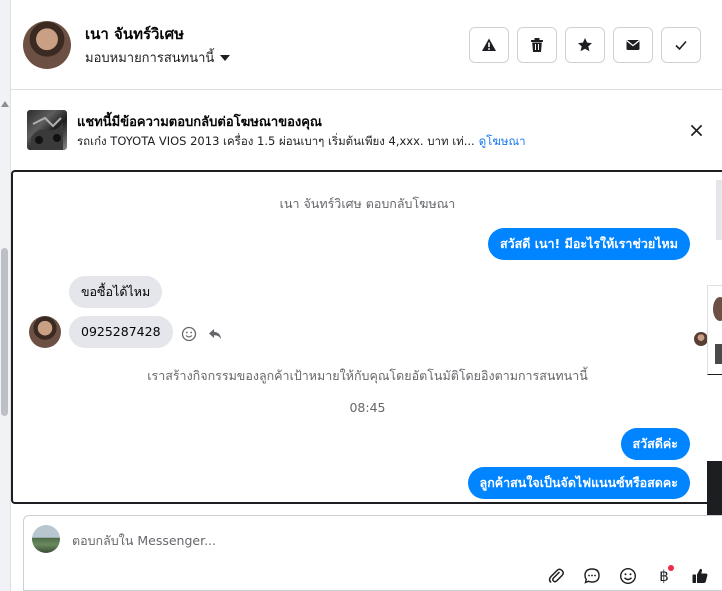 This screenshot has height=591, width=722. Describe the element at coordinates (588, 244) in the screenshot. I see `outgoing-greeting-message: สวัสดี เนา! มีอะไรให้เราช่วยไหม` at that location.